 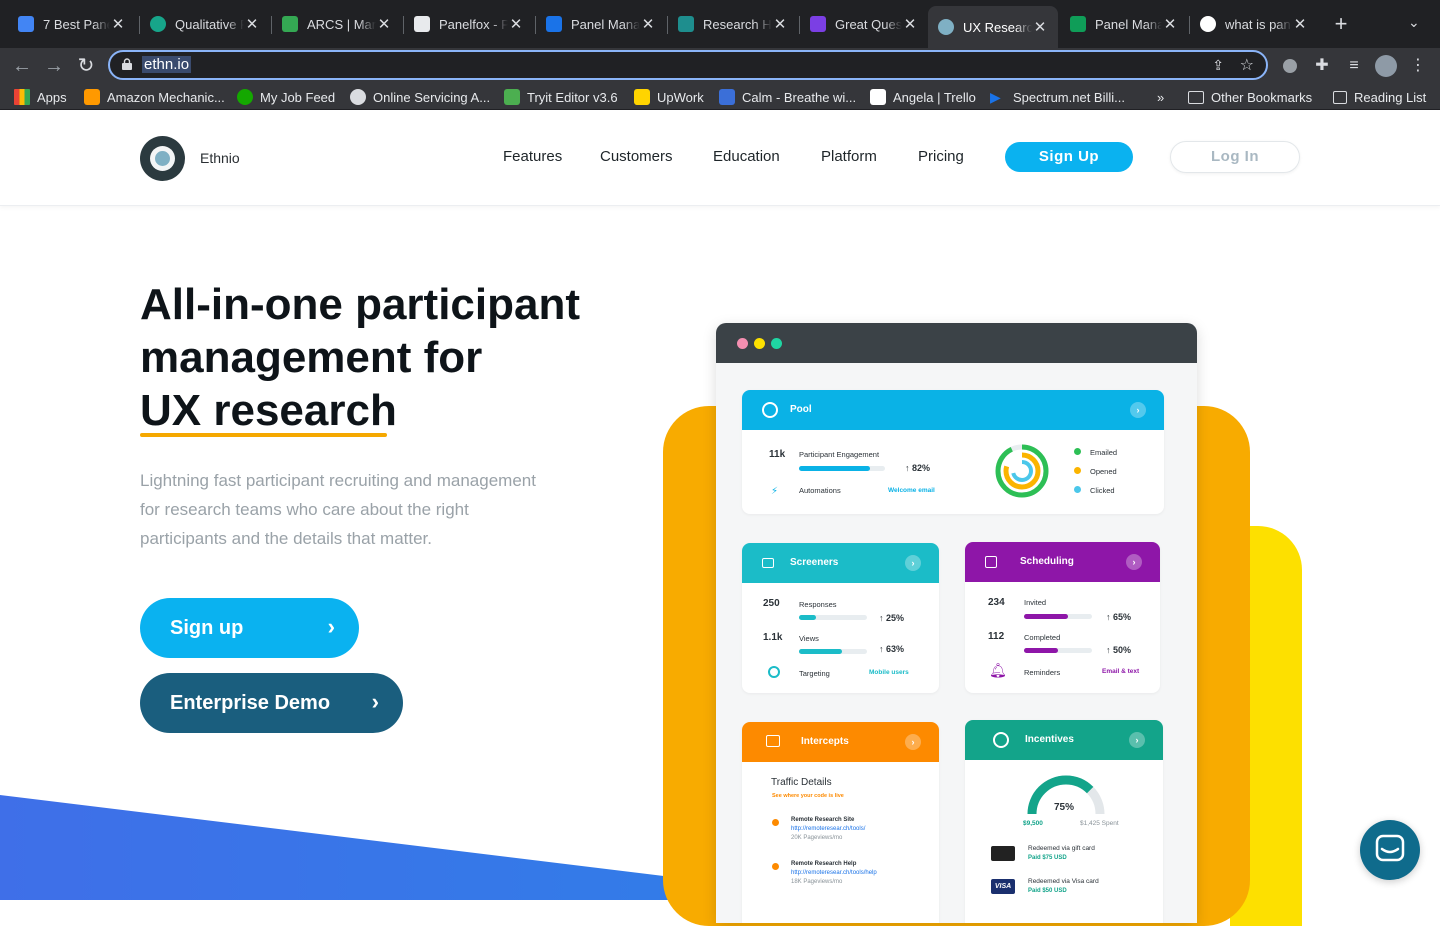 I want to click on completed-bar, so click(x=1058, y=650).